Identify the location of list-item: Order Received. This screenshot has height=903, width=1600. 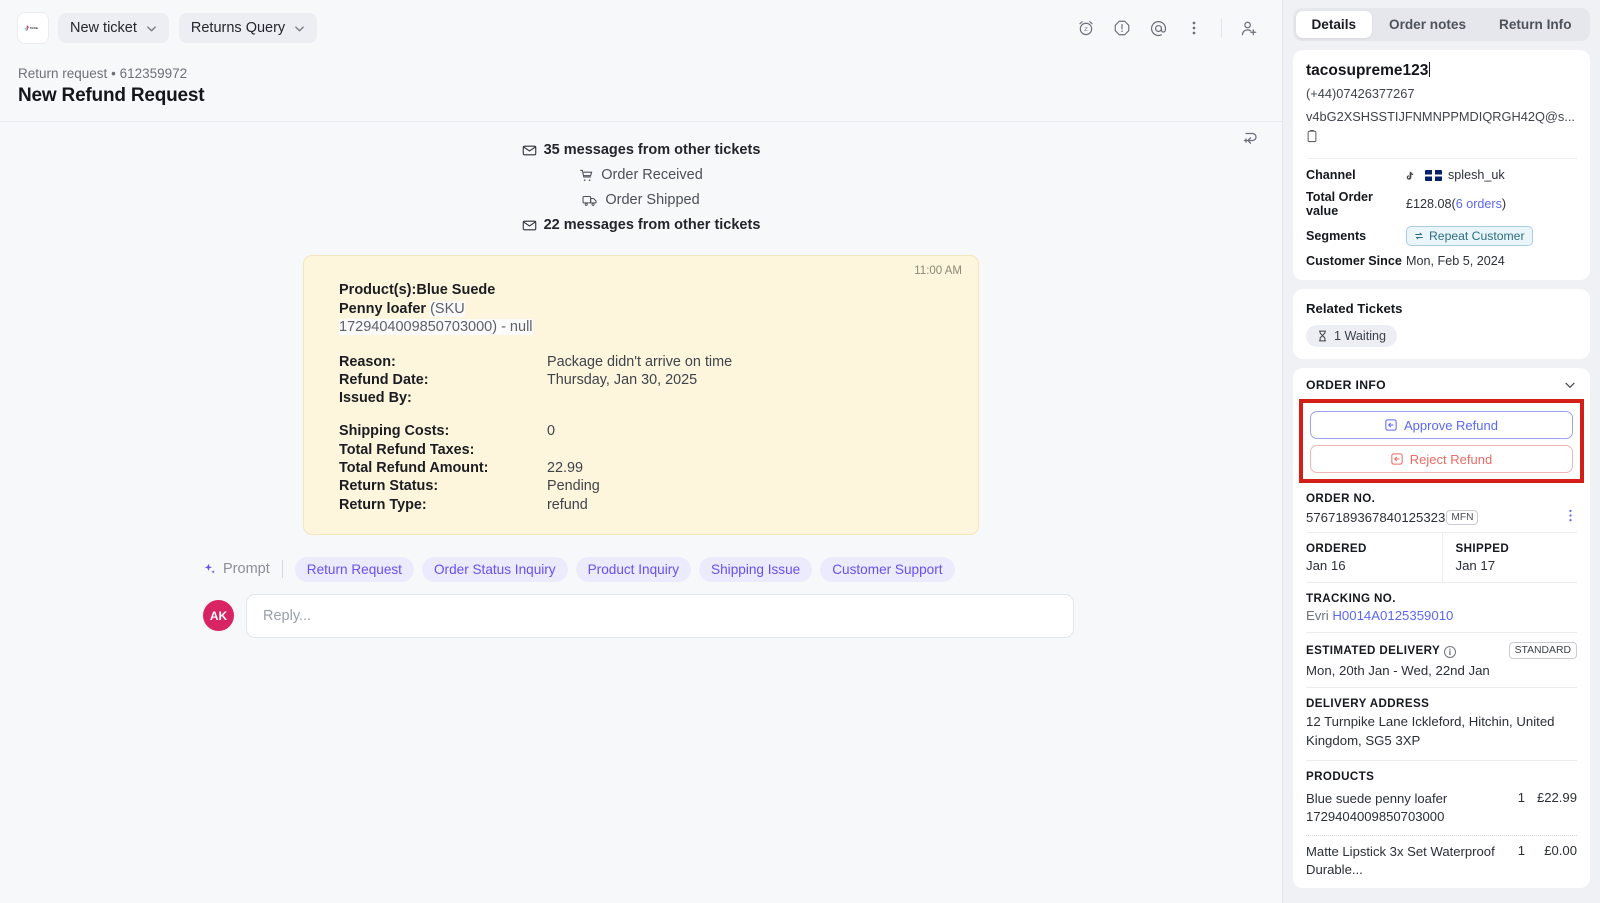
(641, 175).